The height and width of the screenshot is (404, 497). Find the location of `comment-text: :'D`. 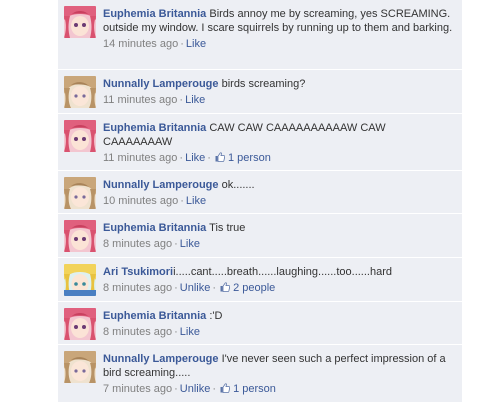

comment-text: :'D is located at coordinates (216, 316).